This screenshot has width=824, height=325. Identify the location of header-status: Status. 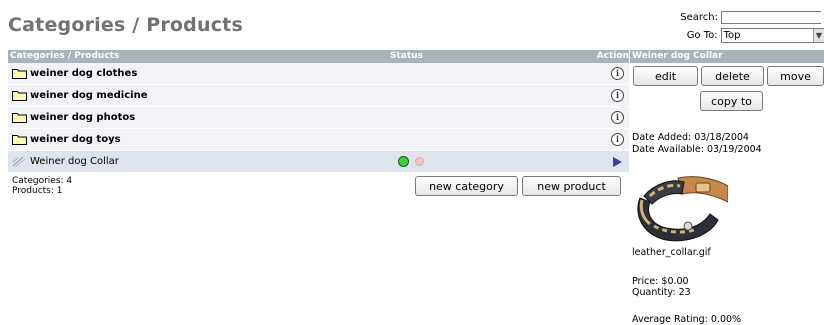
(406, 56).